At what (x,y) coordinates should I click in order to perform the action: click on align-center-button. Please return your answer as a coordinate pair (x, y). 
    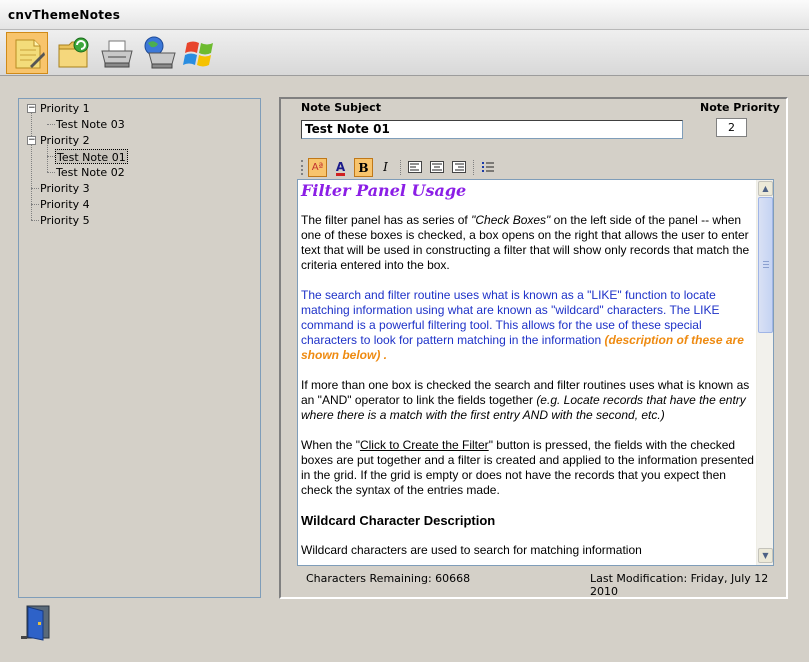
    Looking at the image, I should click on (436, 167).